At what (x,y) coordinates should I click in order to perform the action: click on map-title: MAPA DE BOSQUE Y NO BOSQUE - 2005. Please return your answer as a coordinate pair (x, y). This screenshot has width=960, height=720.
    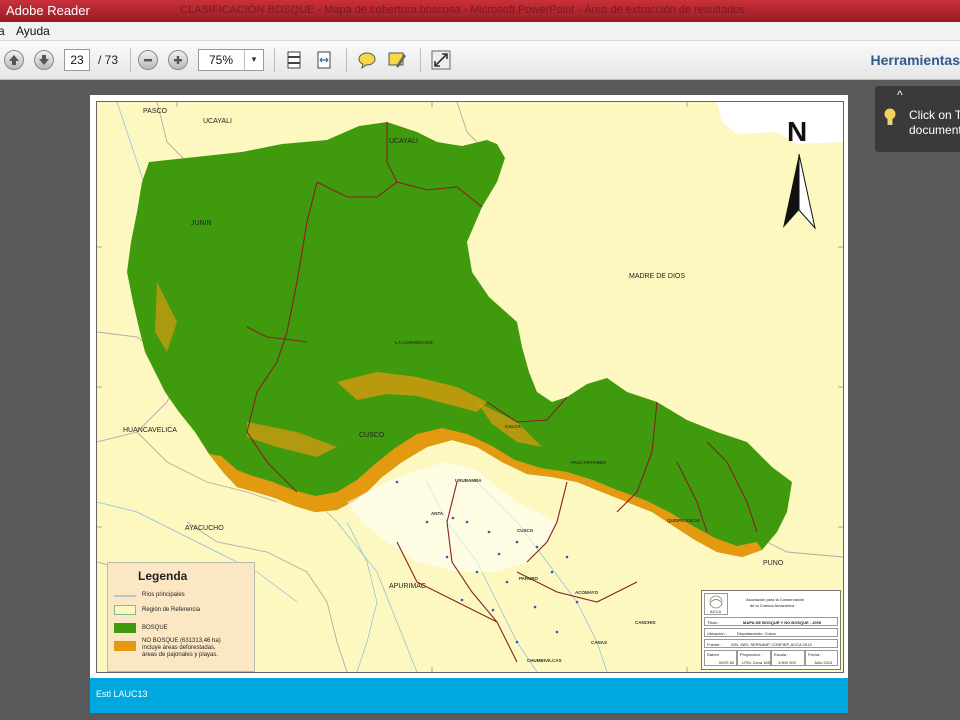
    Looking at the image, I should click on (782, 622).